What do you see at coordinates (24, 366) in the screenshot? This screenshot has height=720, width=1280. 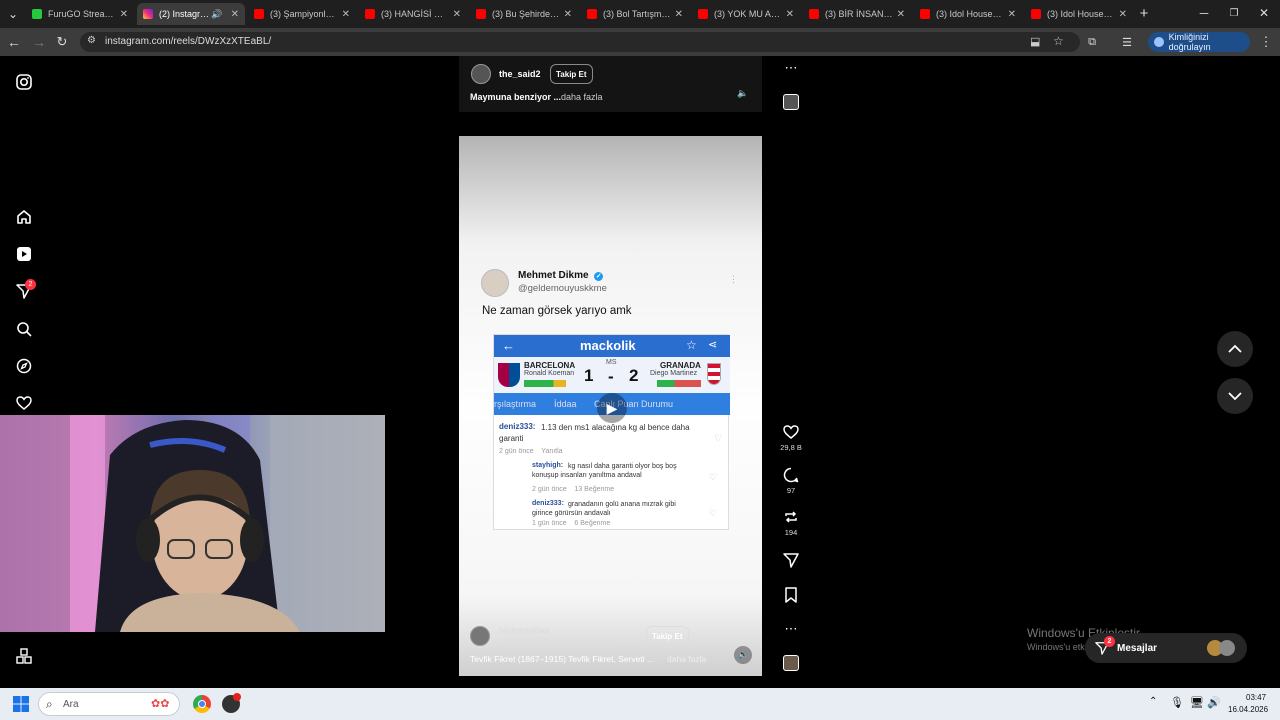 I see `explore-icon` at bounding box center [24, 366].